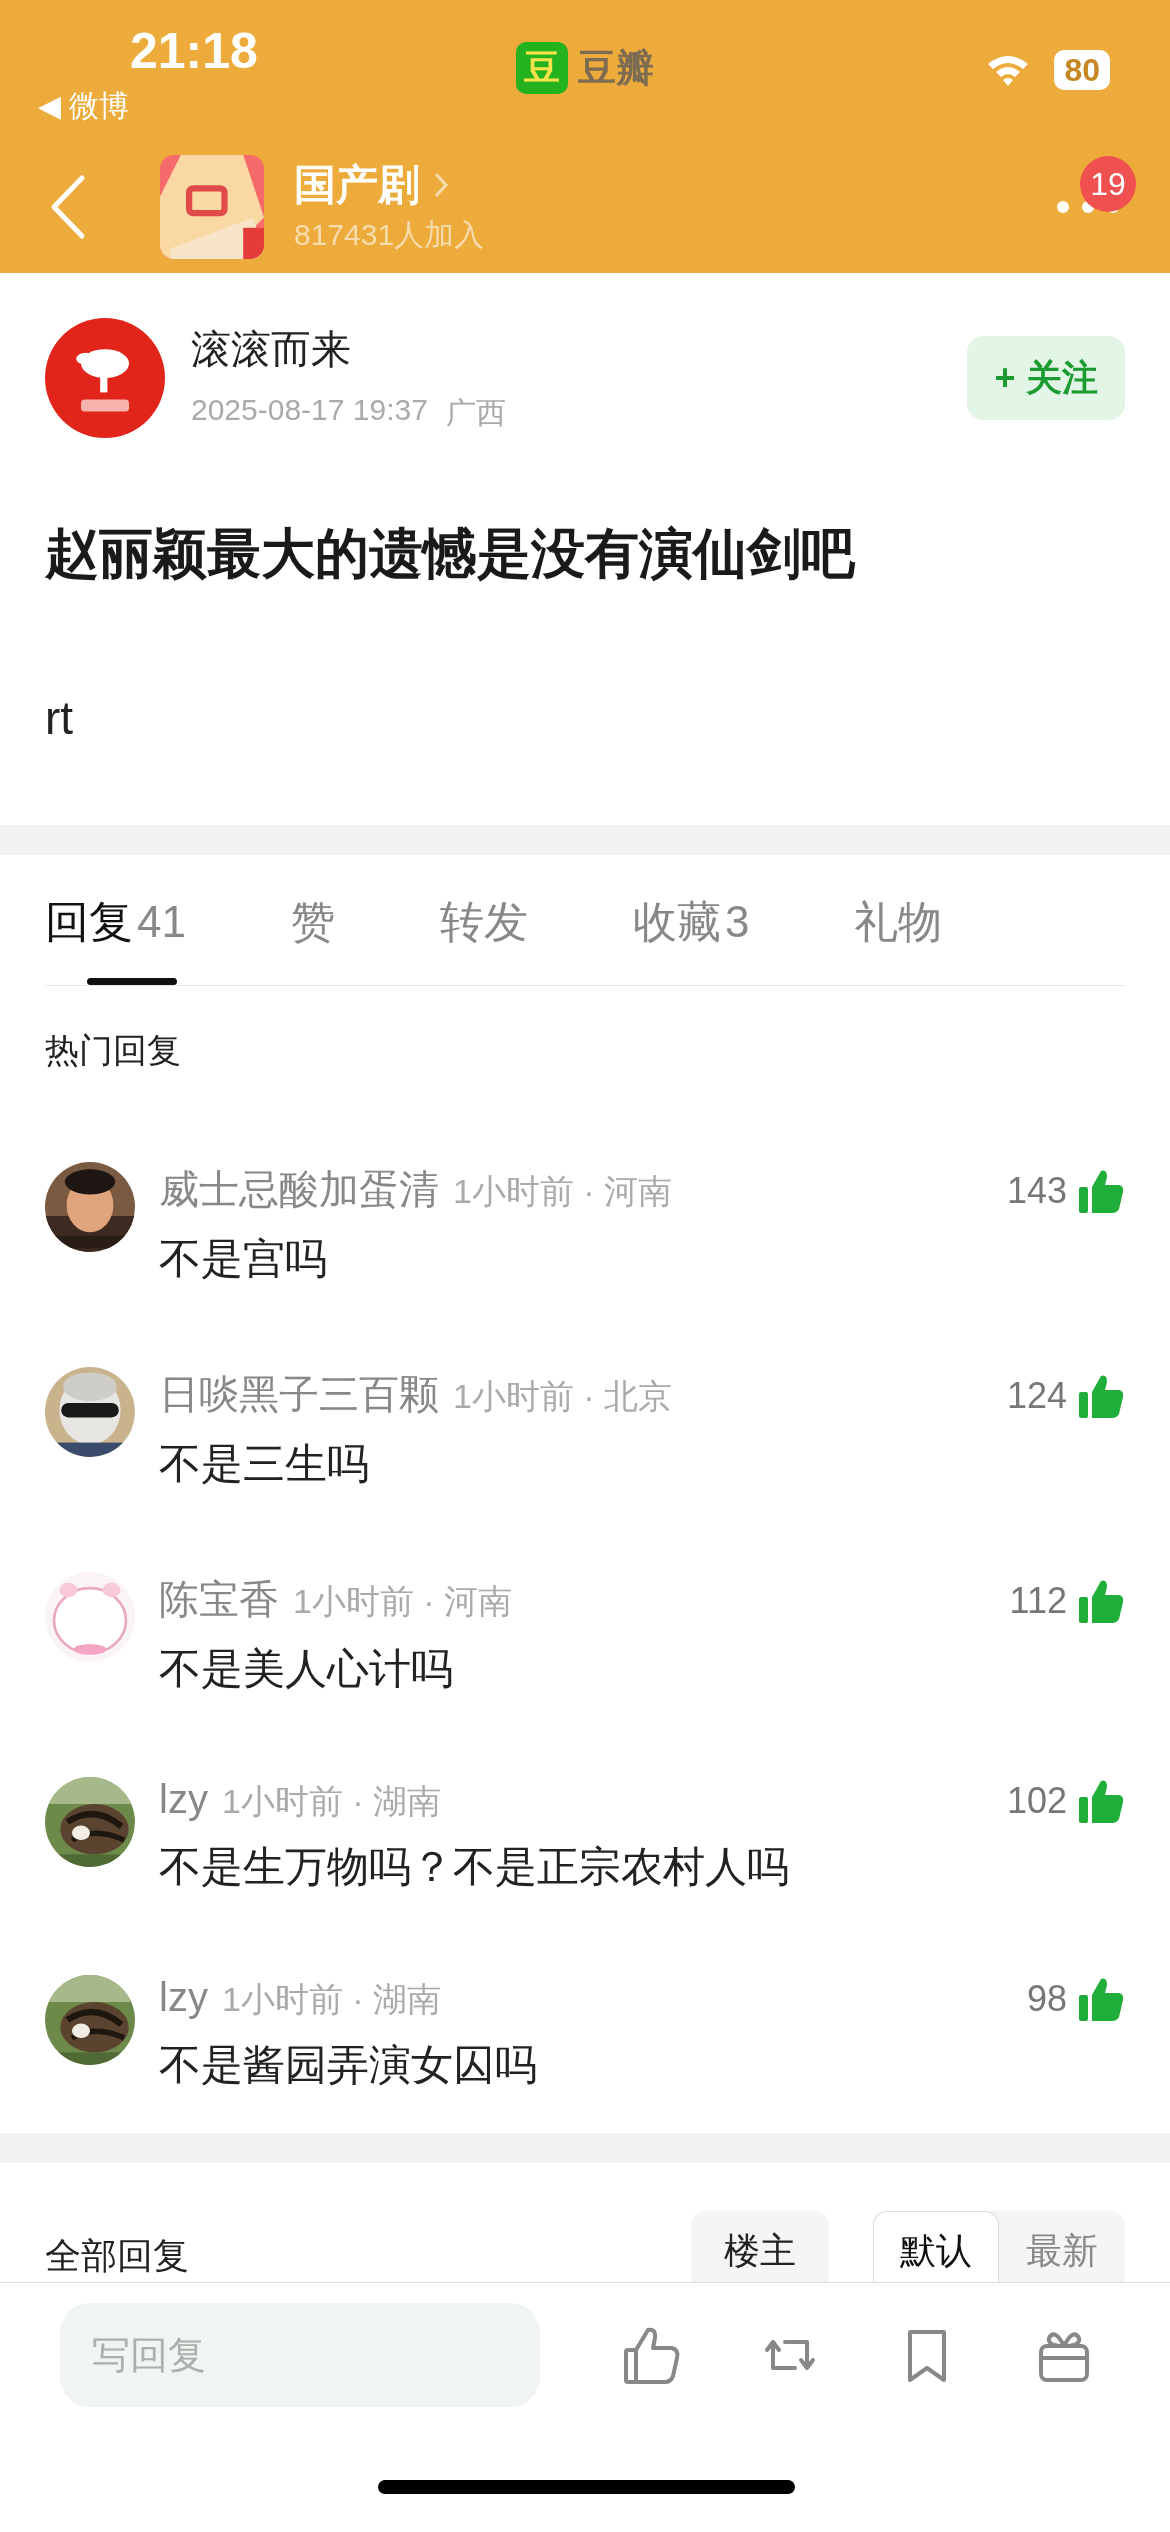 This screenshot has width=1170, height=2532. What do you see at coordinates (1108, 184) in the screenshot?
I see `notification-badge: 19` at bounding box center [1108, 184].